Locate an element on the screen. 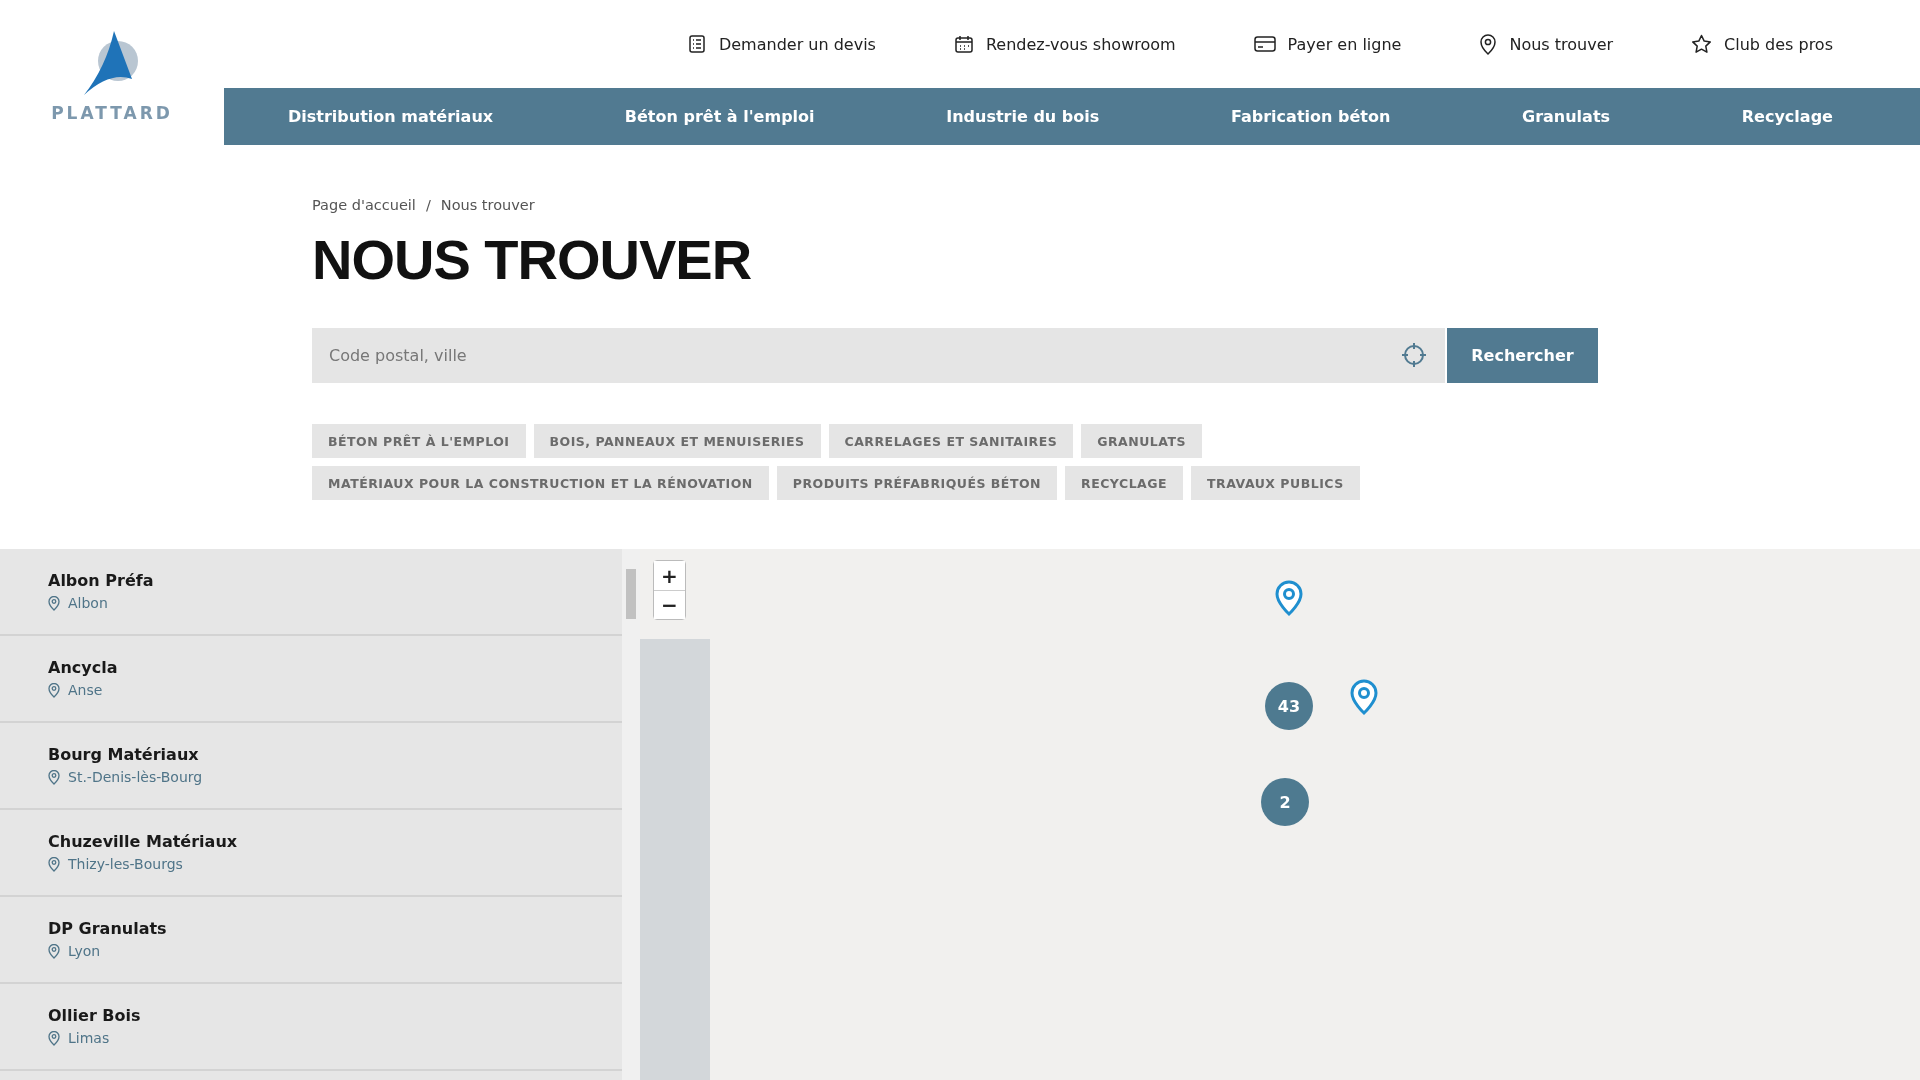  header-link: Demander un devis is located at coordinates (781, 44).